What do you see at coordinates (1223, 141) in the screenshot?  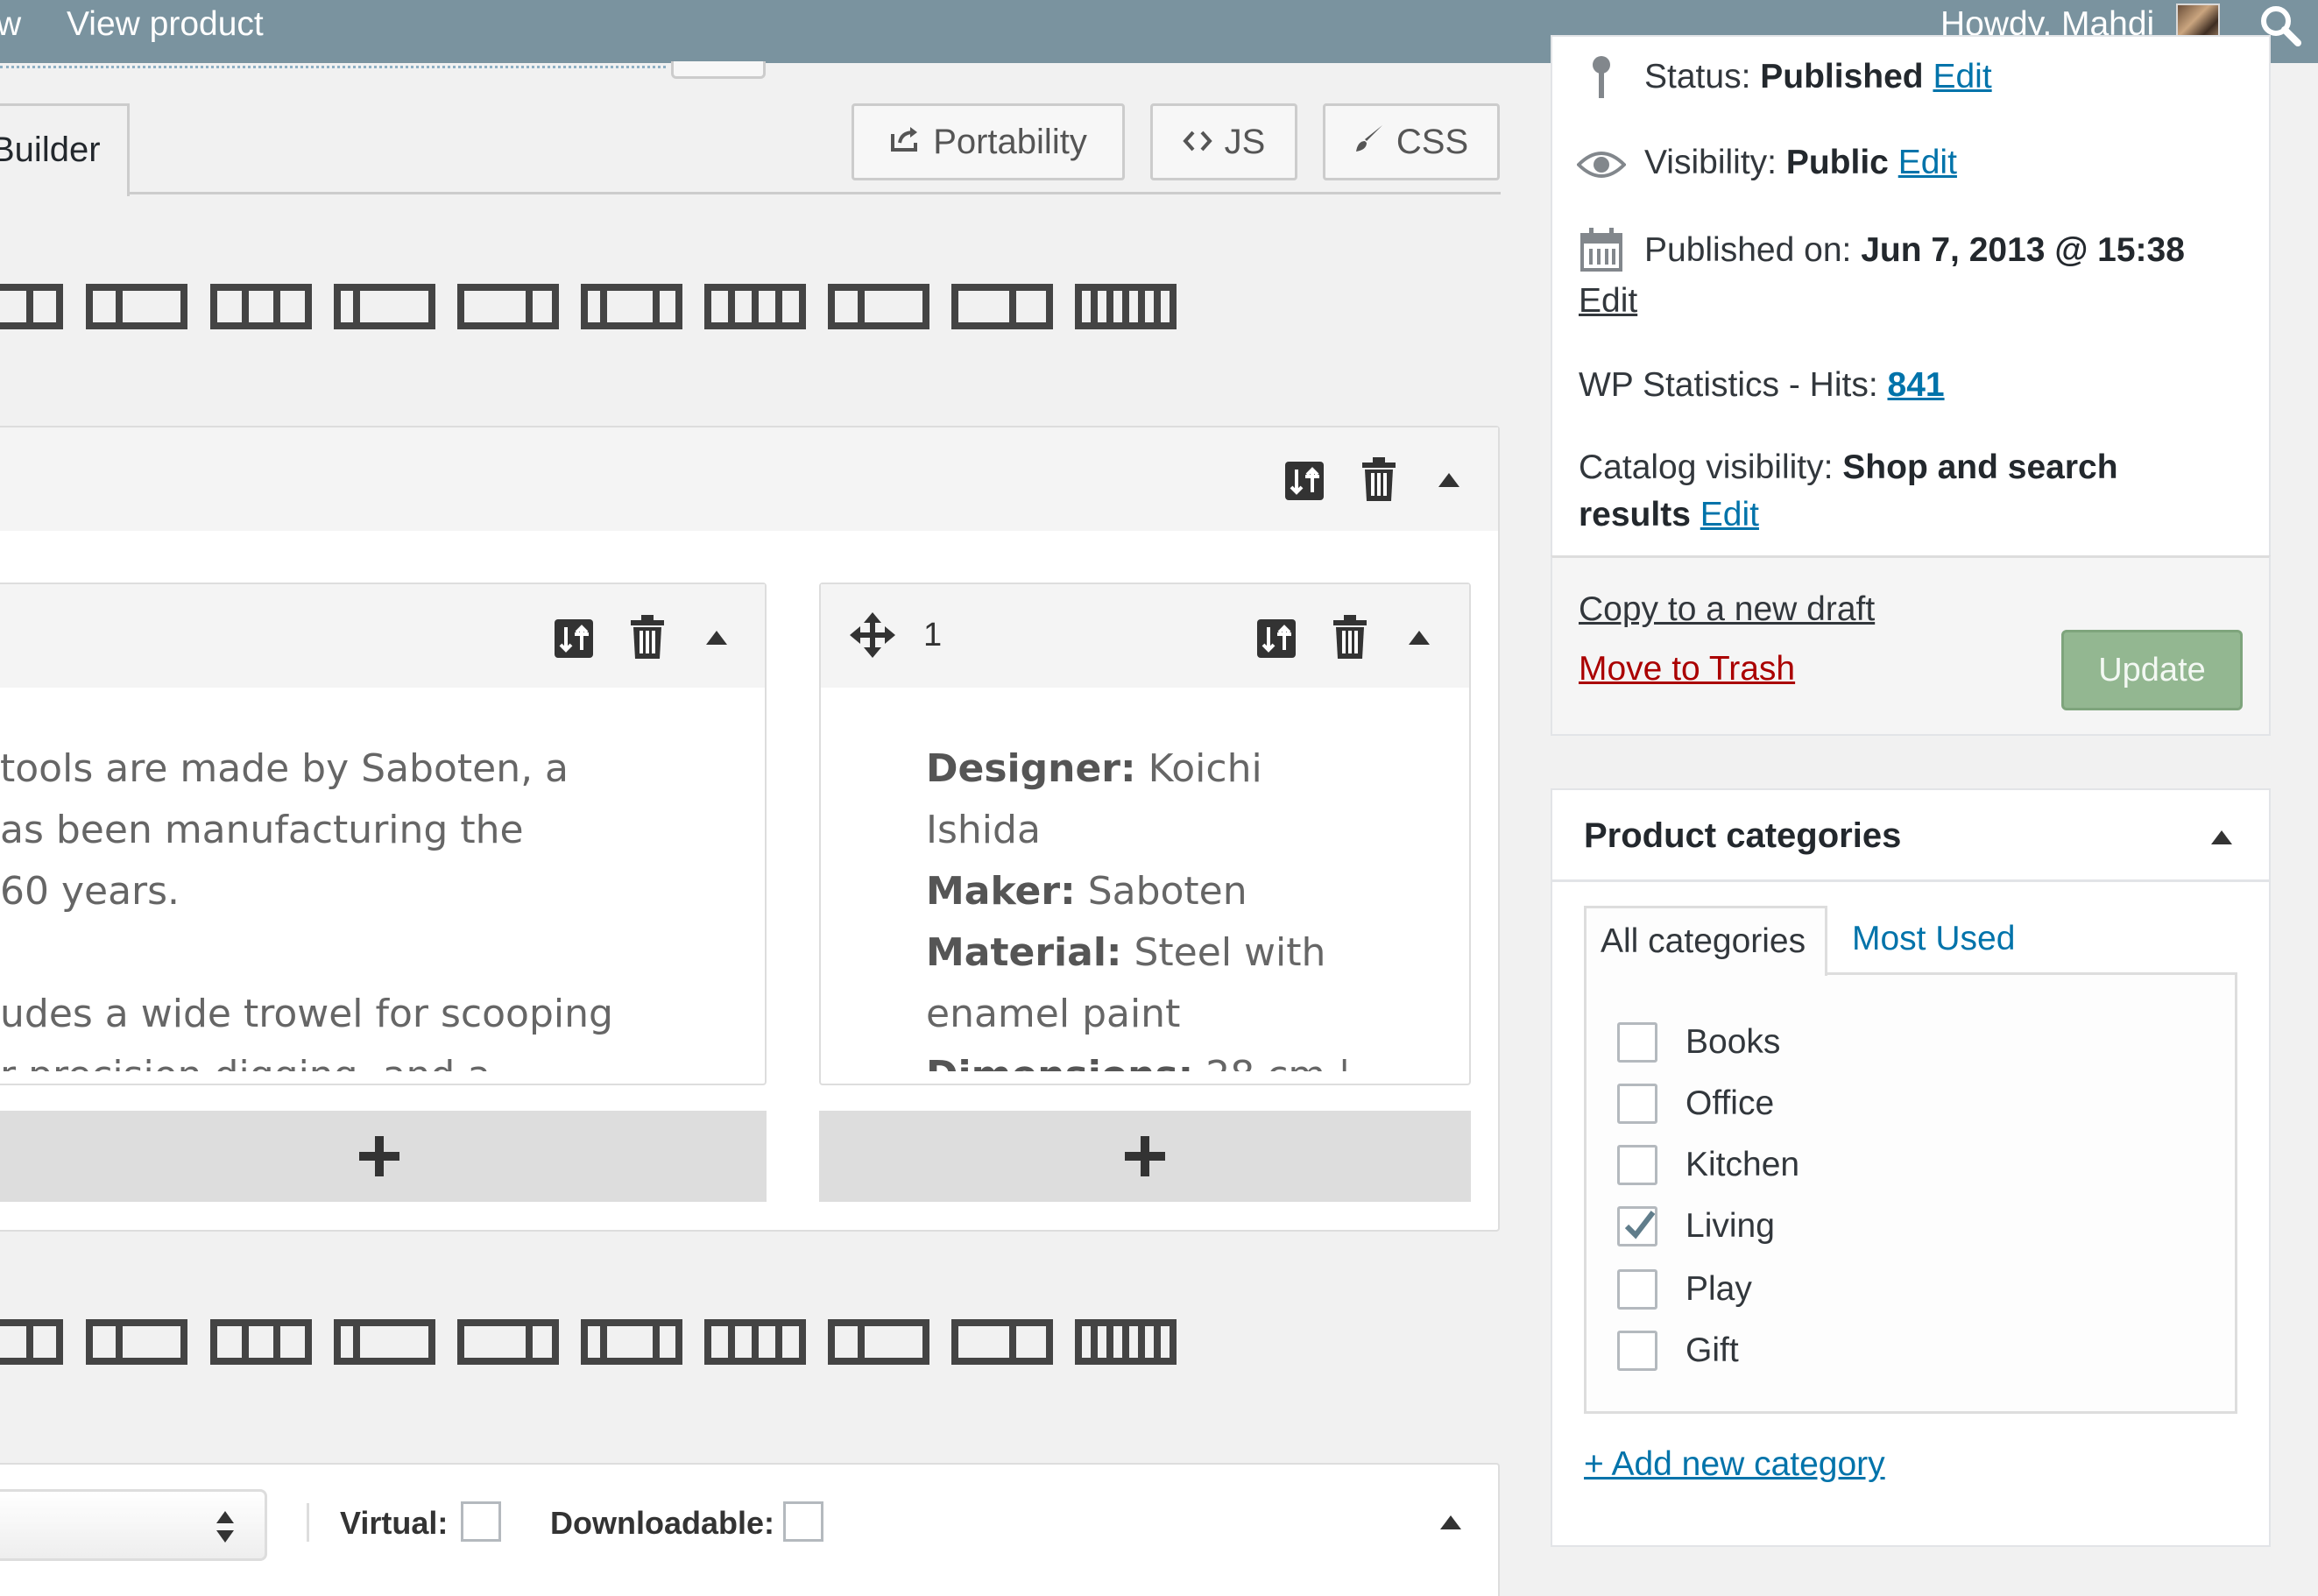 I see `js-button: JS` at bounding box center [1223, 141].